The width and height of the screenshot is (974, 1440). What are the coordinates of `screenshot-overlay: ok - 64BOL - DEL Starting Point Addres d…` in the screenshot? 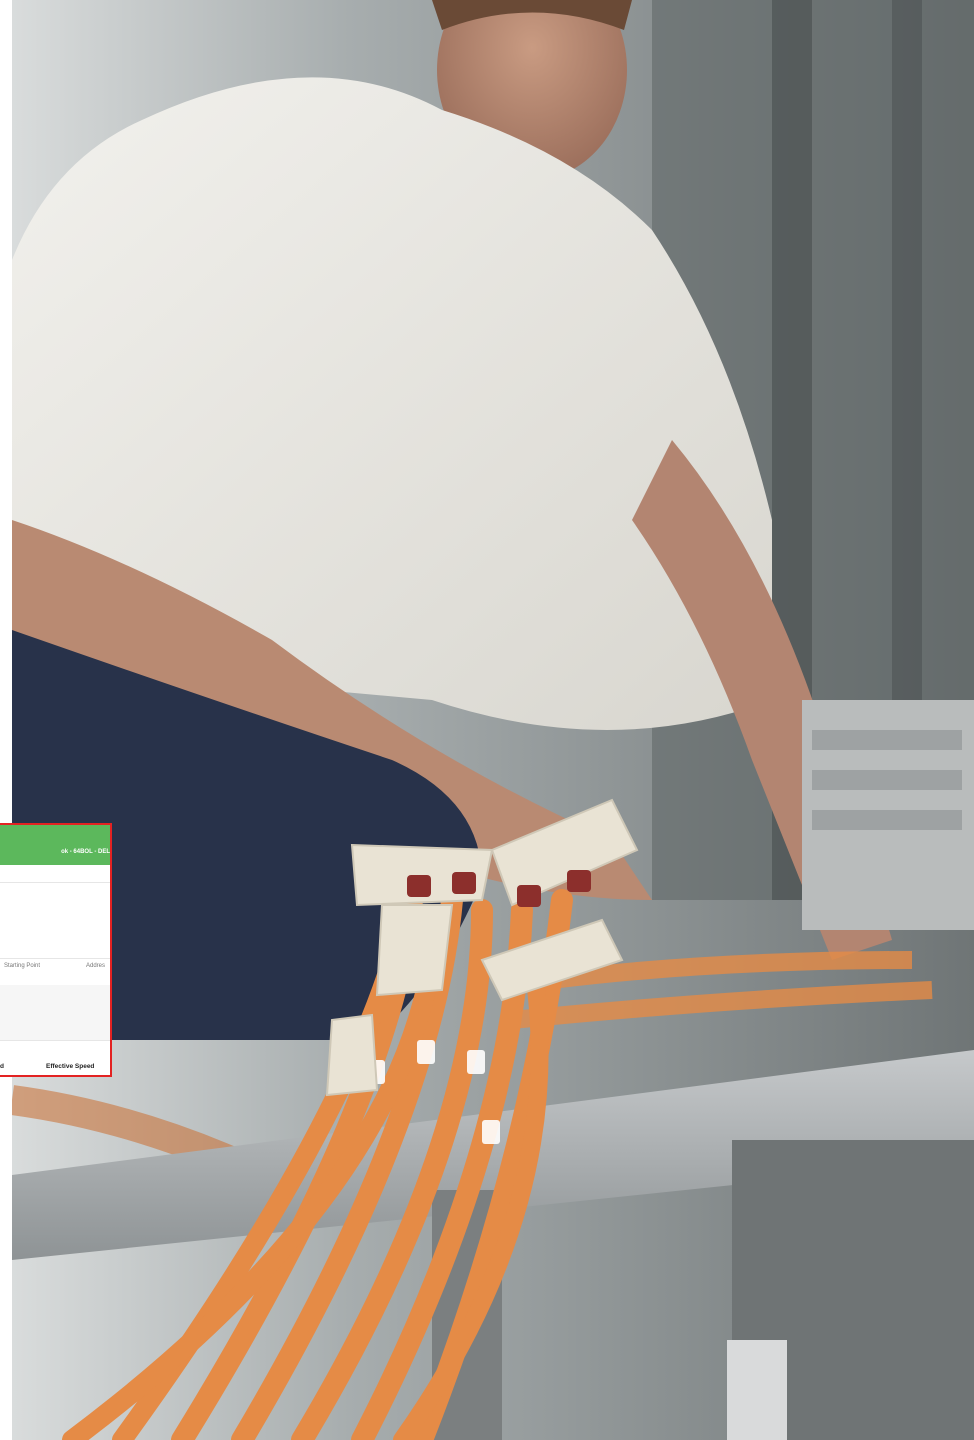 It's located at (56, 950).